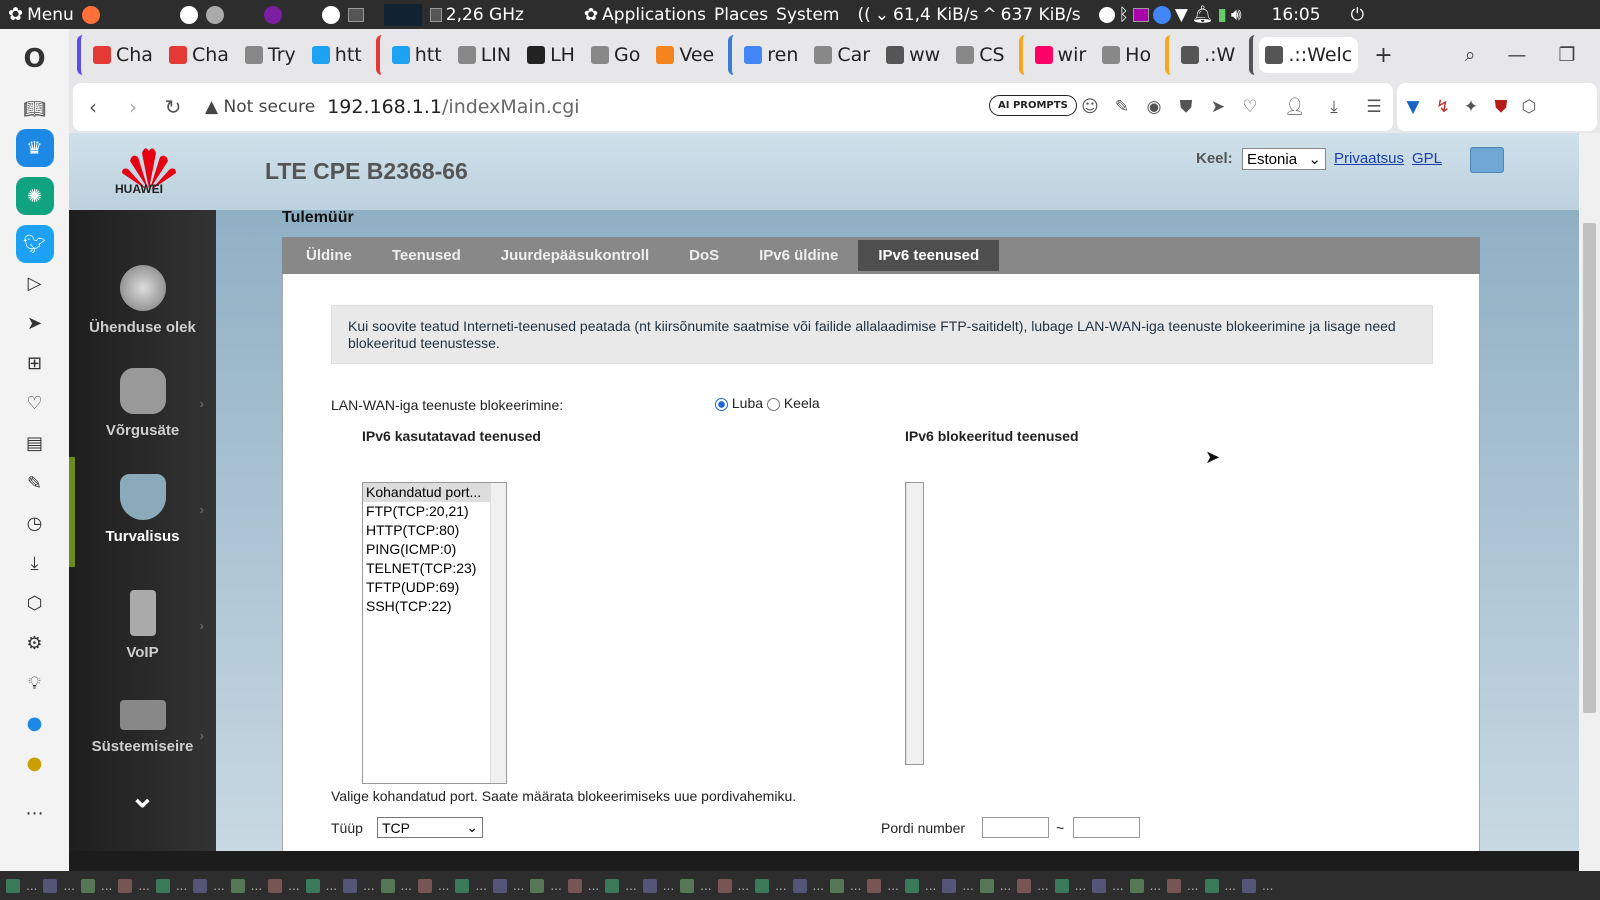 The width and height of the screenshot is (1600, 900). I want to click on crown-icon: ♛, so click(34, 148).